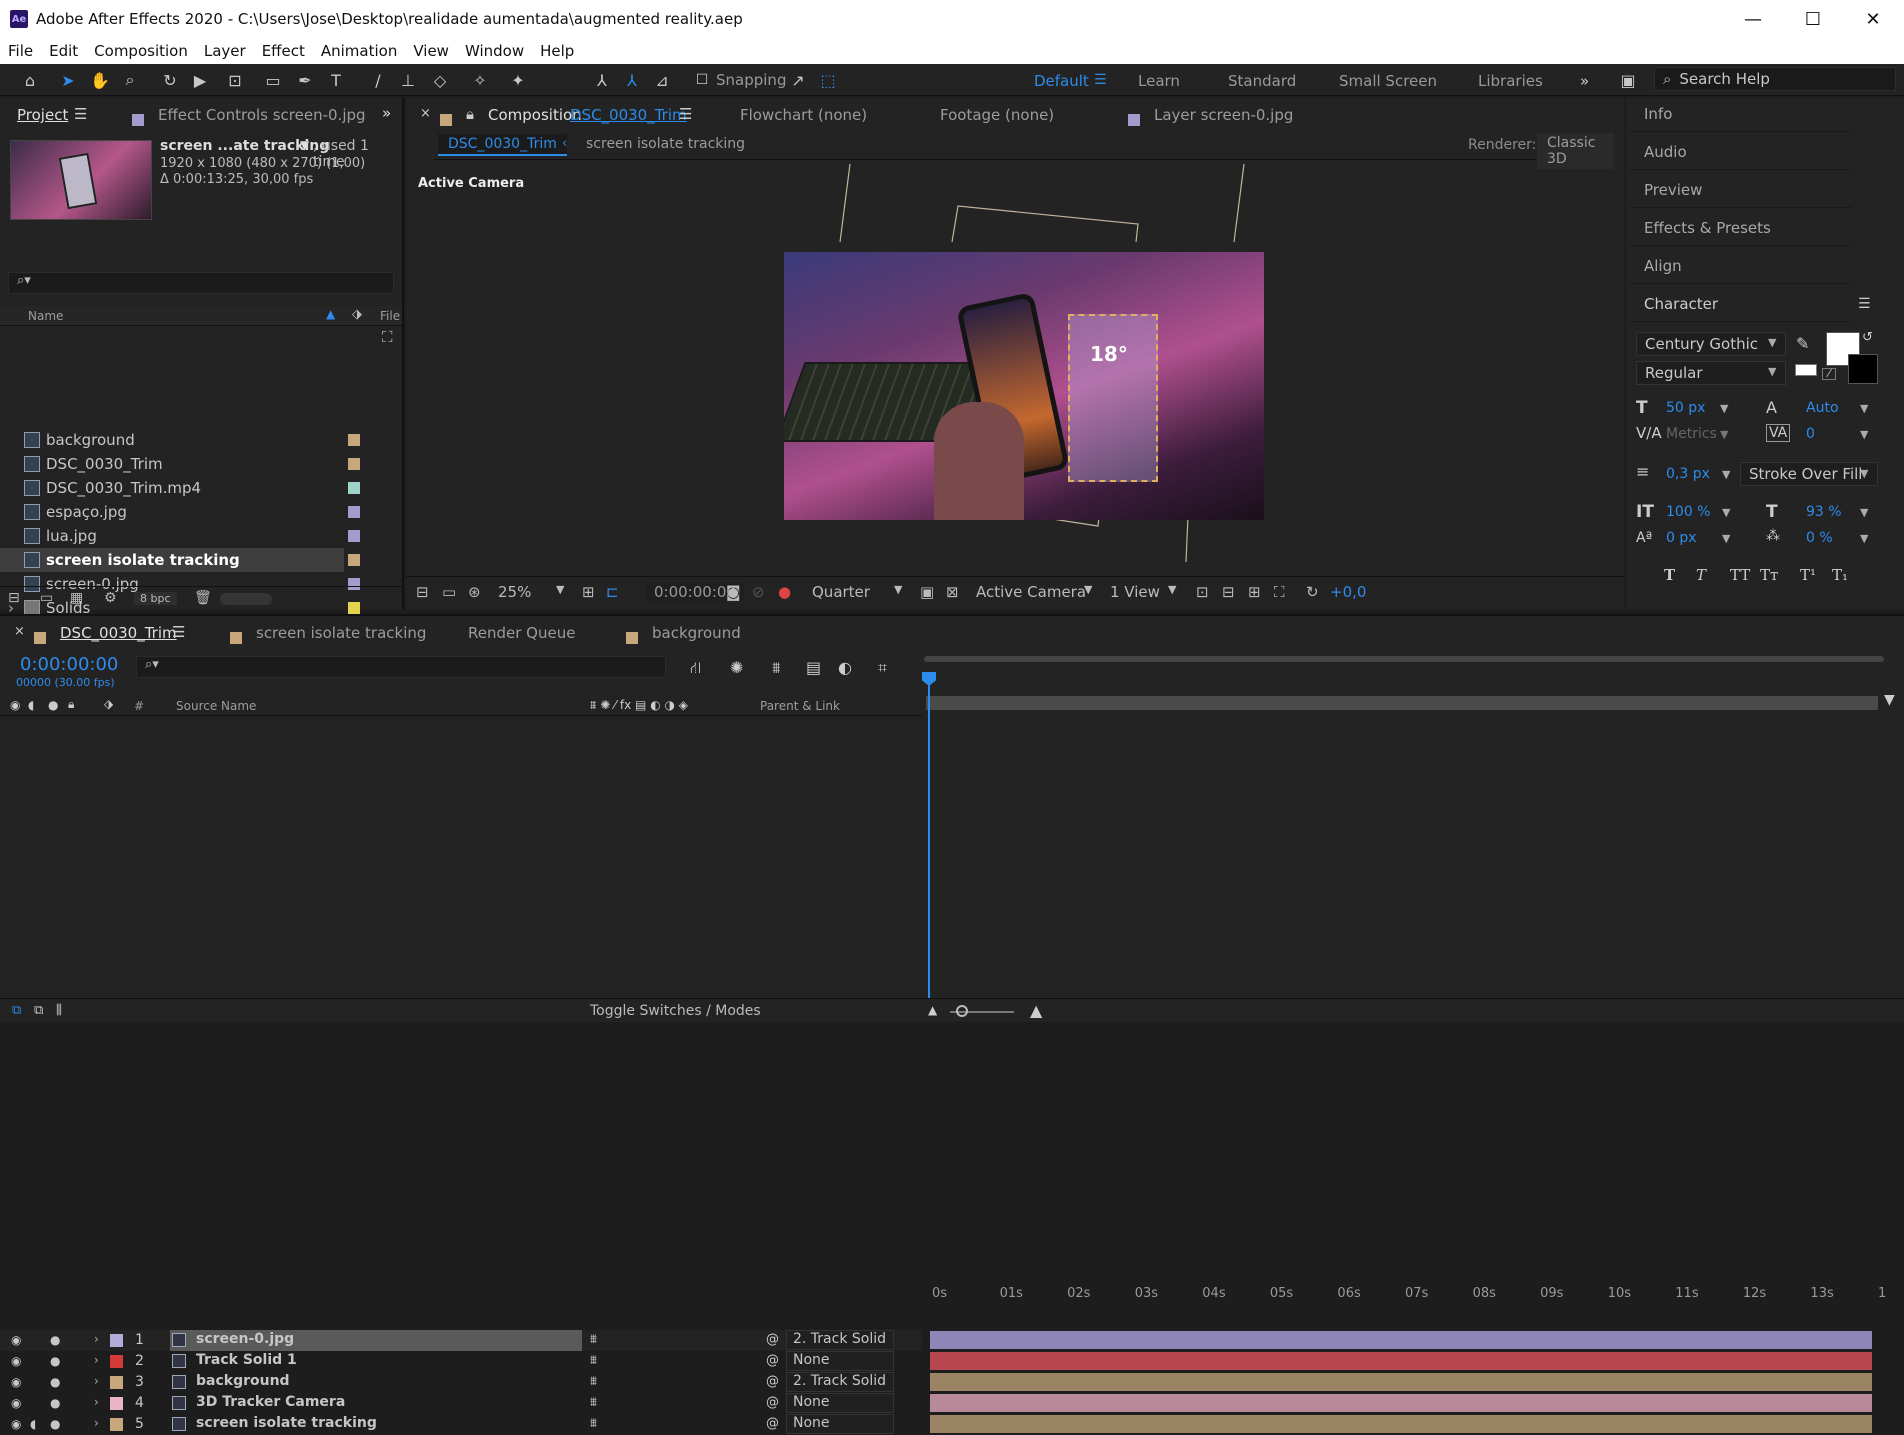 The image size is (1904, 1435). Describe the element at coordinates (1113, 398) in the screenshot. I see `tracked-screen-layer: 18°` at that location.